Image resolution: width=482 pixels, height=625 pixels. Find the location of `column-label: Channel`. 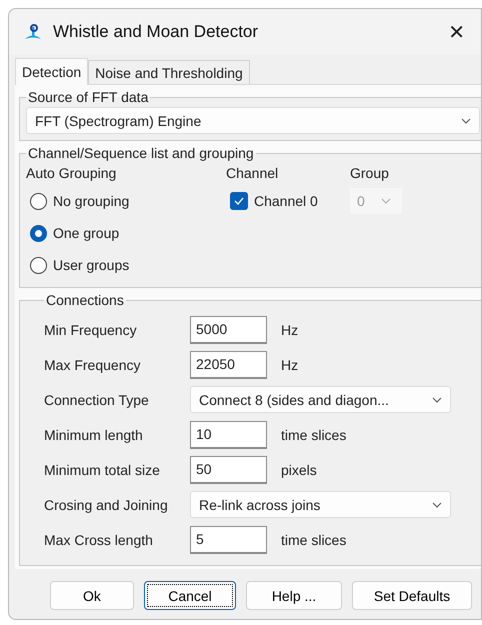

column-label: Channel is located at coordinates (253, 173).